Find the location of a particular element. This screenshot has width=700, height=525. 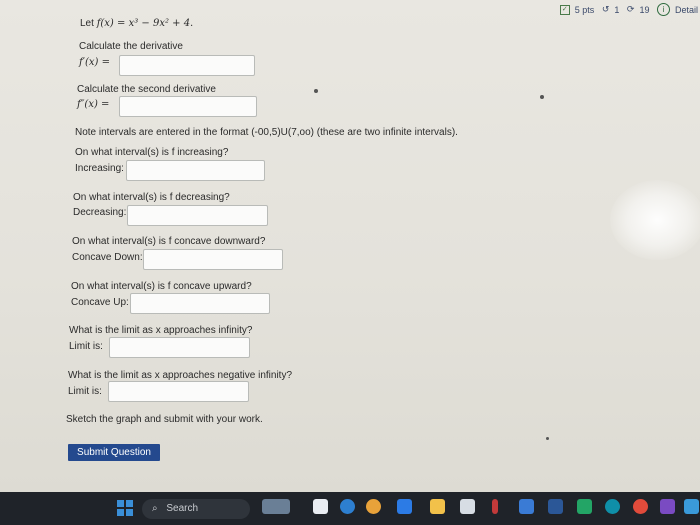

concave-down-label: Concave Down: is located at coordinates (107, 257).